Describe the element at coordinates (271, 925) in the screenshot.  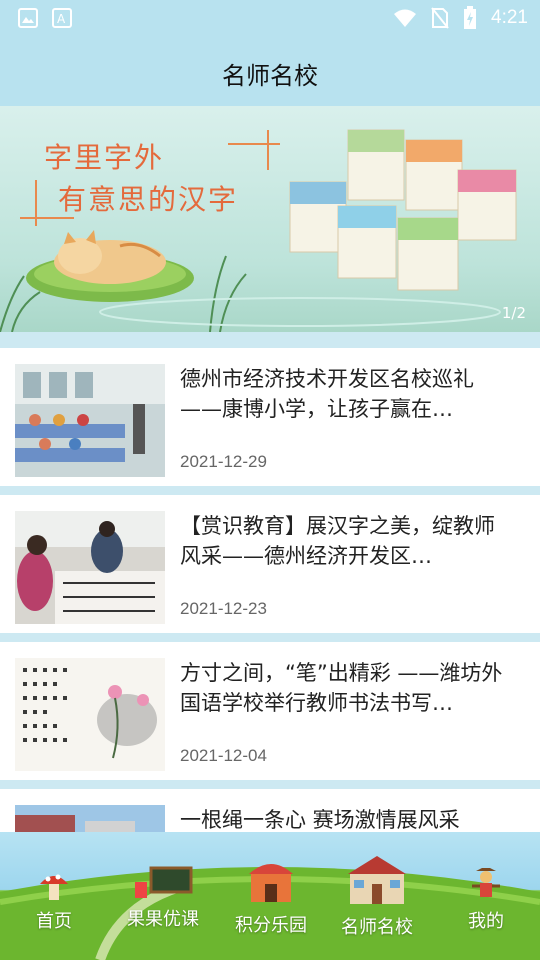
I see `tab-points-label: 积分乐园` at that location.